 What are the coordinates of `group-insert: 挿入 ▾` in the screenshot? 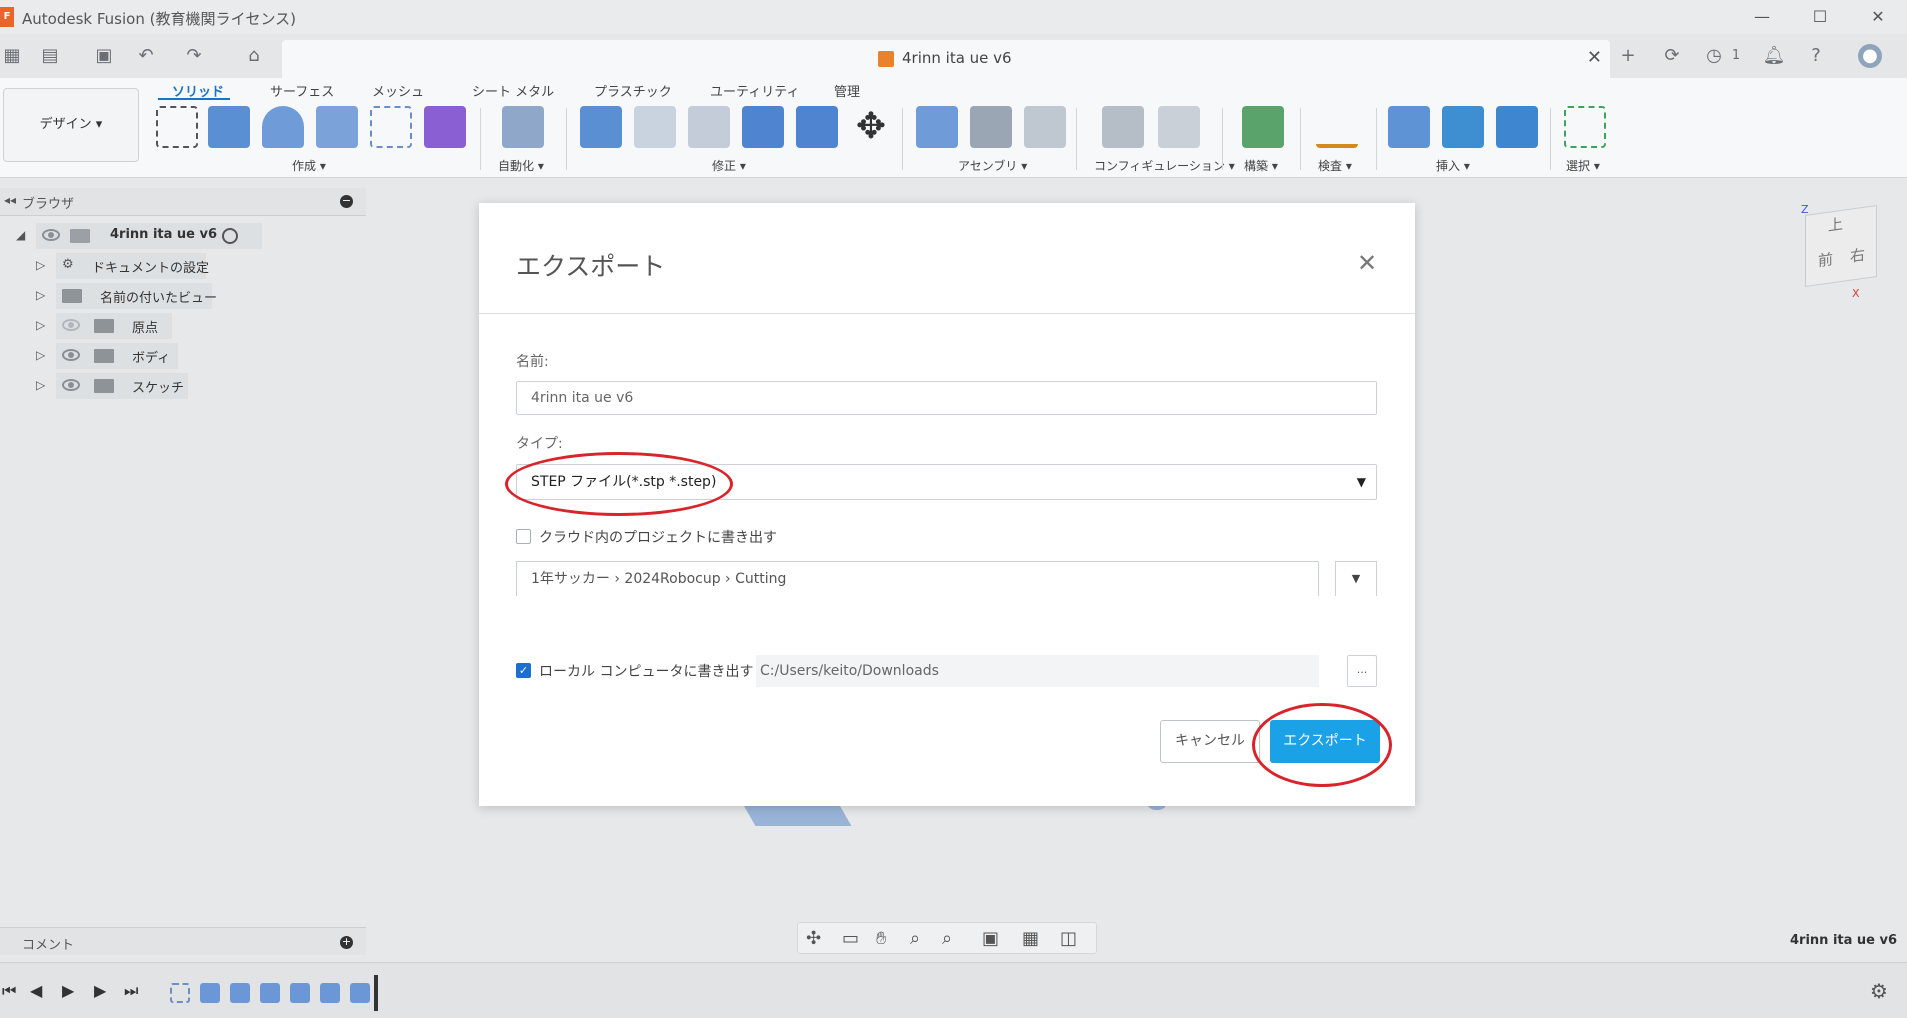 It's located at (1453, 165).